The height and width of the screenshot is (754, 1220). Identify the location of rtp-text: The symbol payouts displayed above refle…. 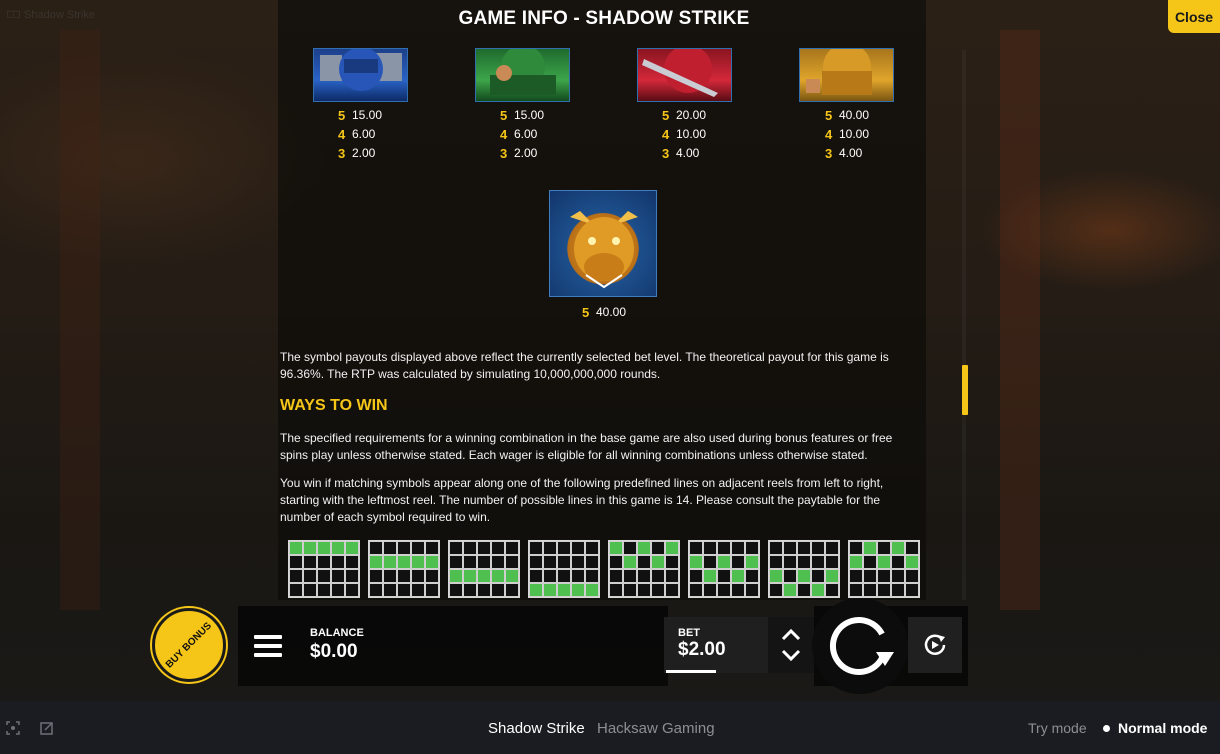
(584, 365).